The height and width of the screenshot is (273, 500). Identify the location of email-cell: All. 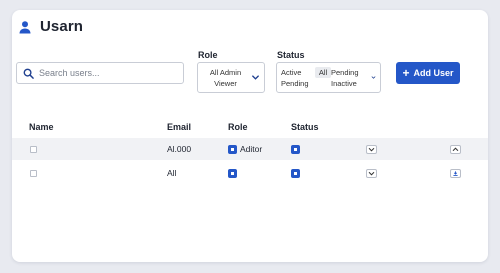
(172, 173).